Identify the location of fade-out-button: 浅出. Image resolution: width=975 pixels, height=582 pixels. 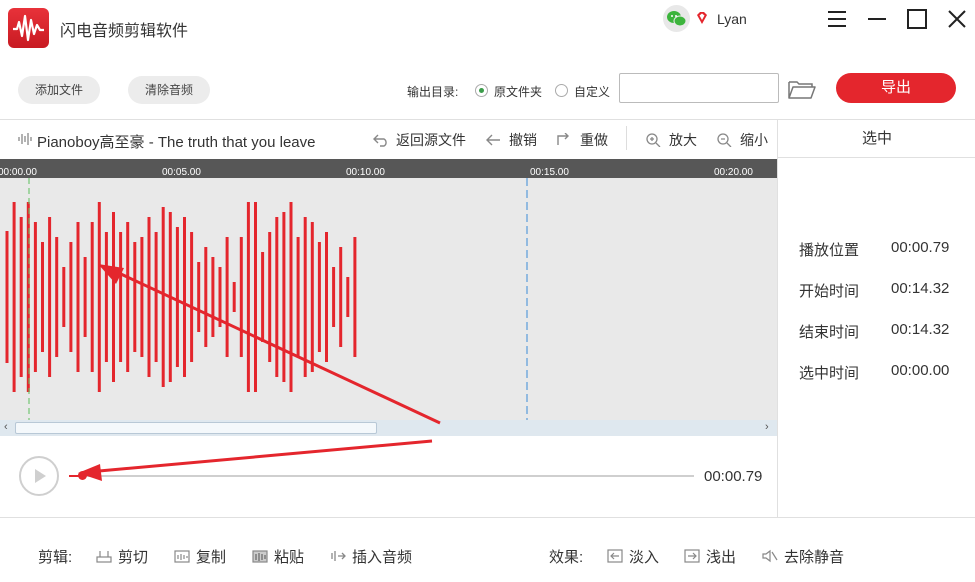
(710, 556).